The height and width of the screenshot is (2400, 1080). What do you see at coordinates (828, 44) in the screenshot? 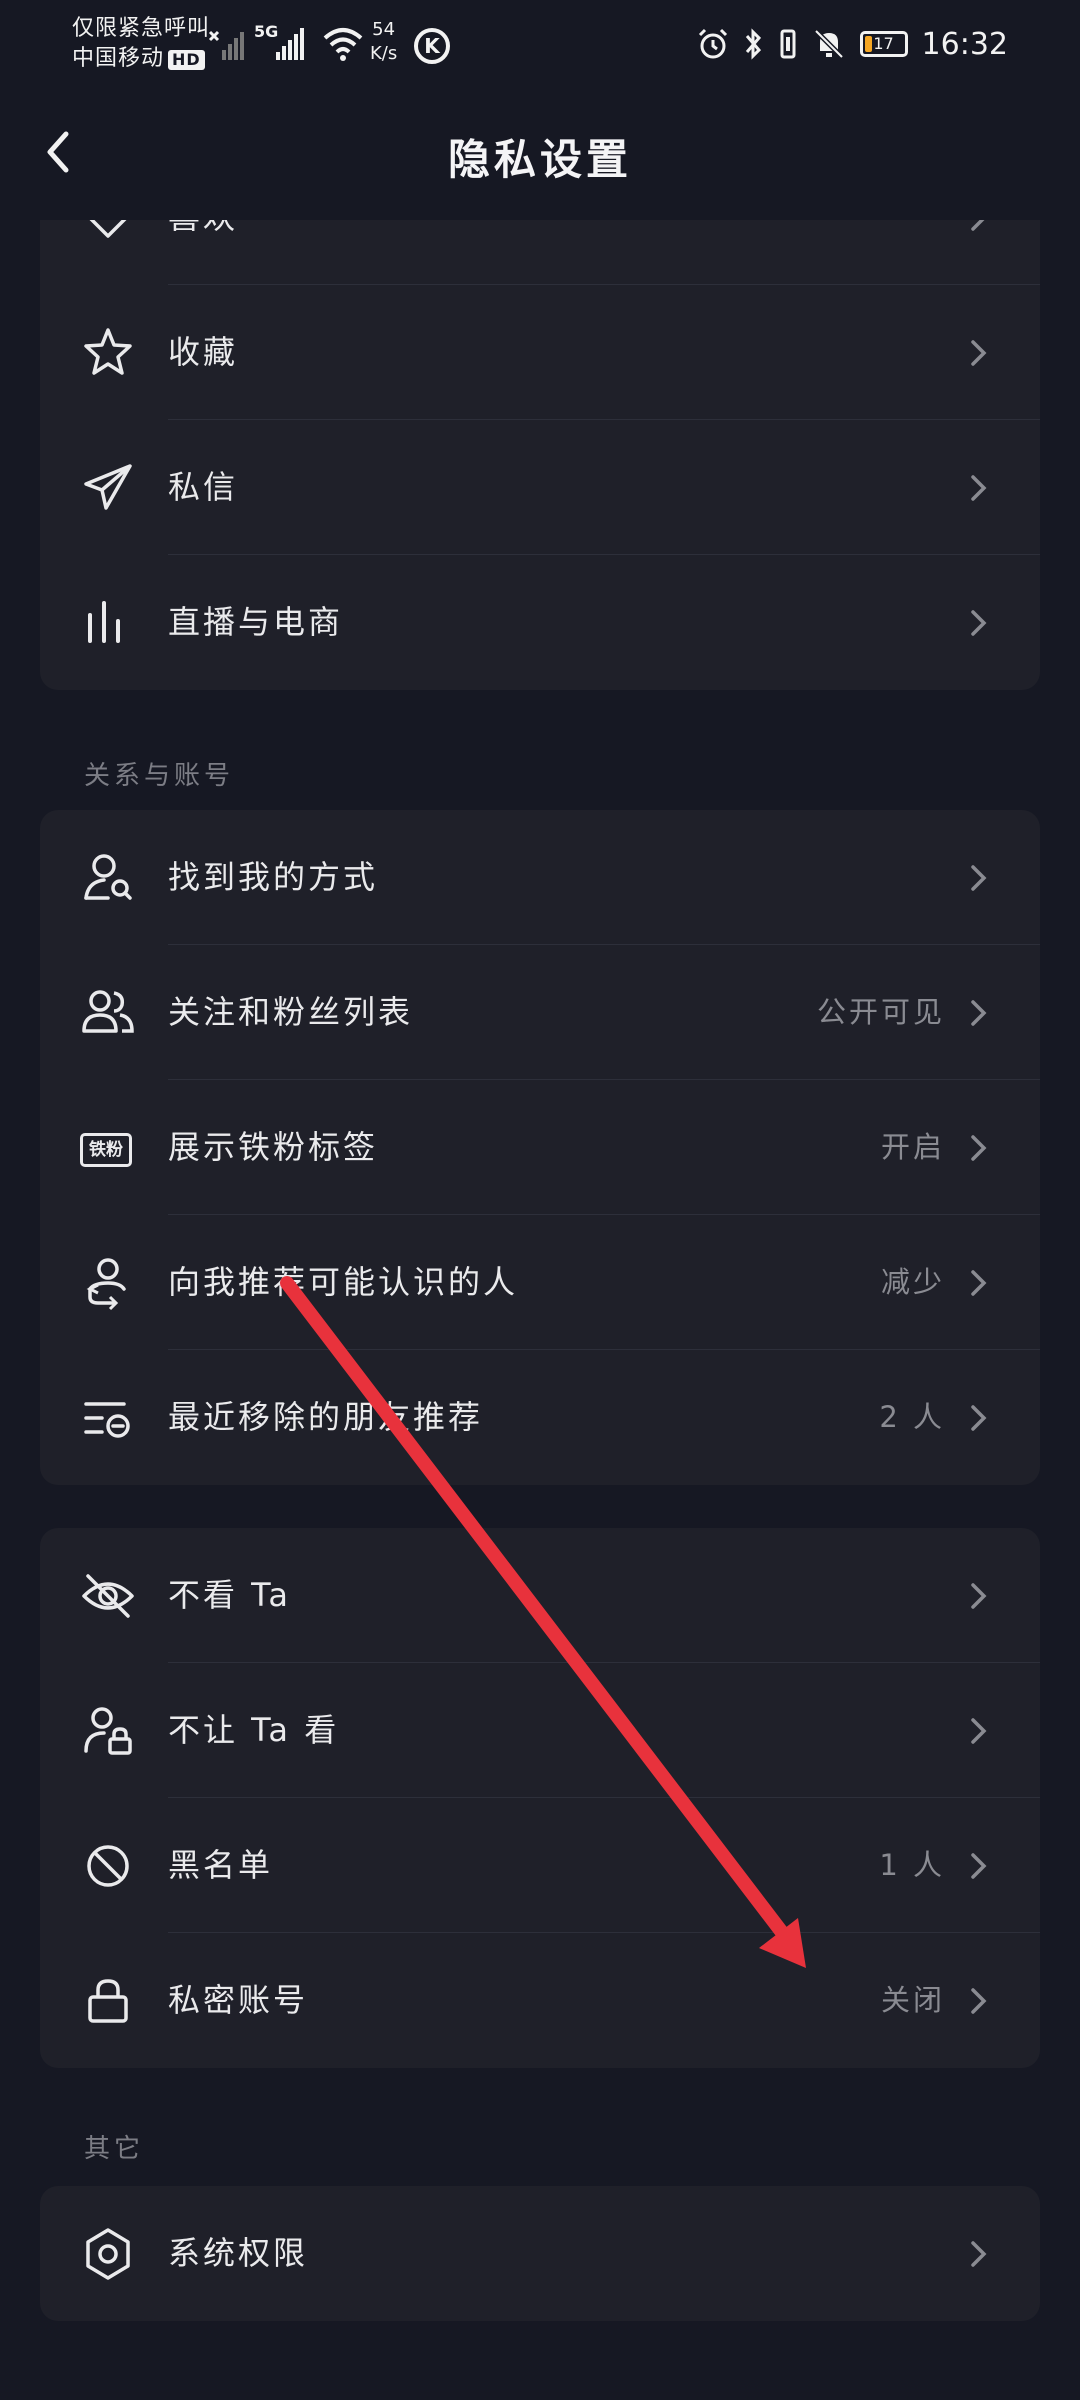
I see `bell-off-icon` at bounding box center [828, 44].